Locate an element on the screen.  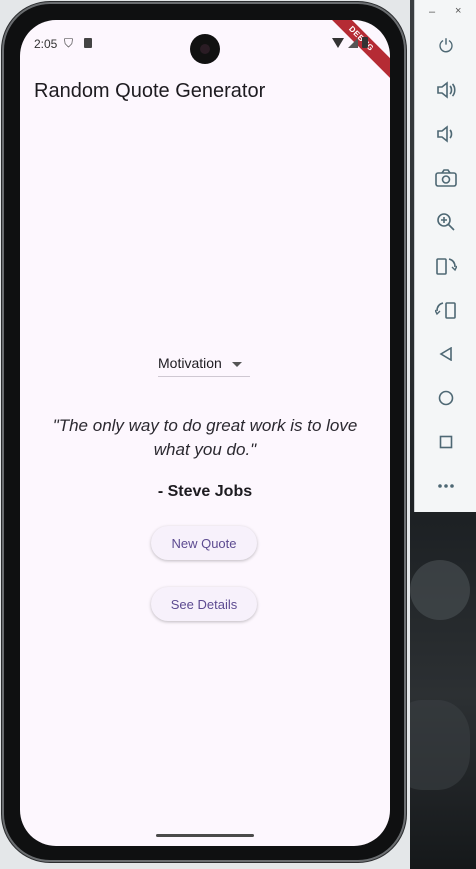
camera-cutout is located at coordinates (205, 49).